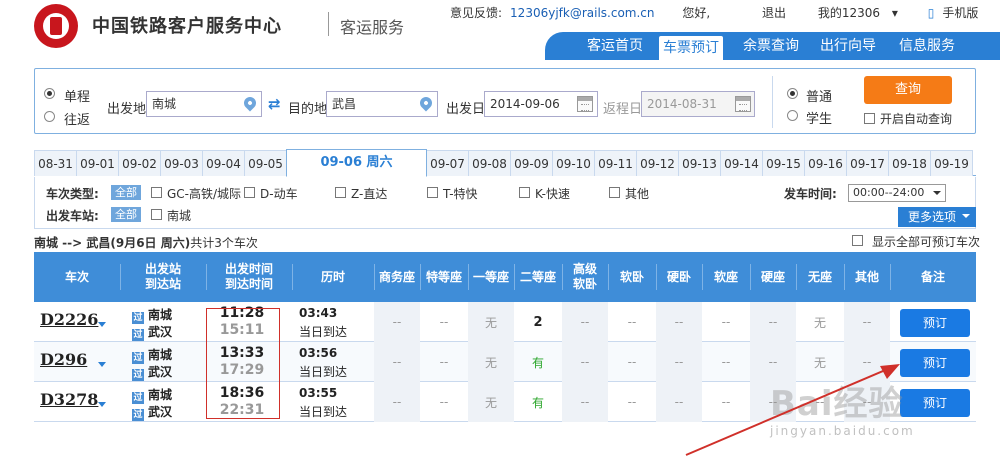 This screenshot has width=1000, height=466. I want to click on col-header: 出发时间 到达时间, so click(249, 277).